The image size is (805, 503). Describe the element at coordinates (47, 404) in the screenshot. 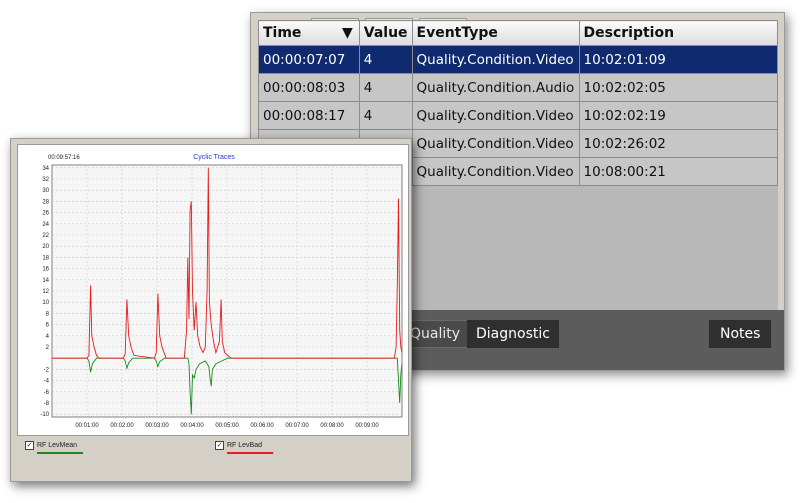

I see `y-tick-label: -8` at that location.